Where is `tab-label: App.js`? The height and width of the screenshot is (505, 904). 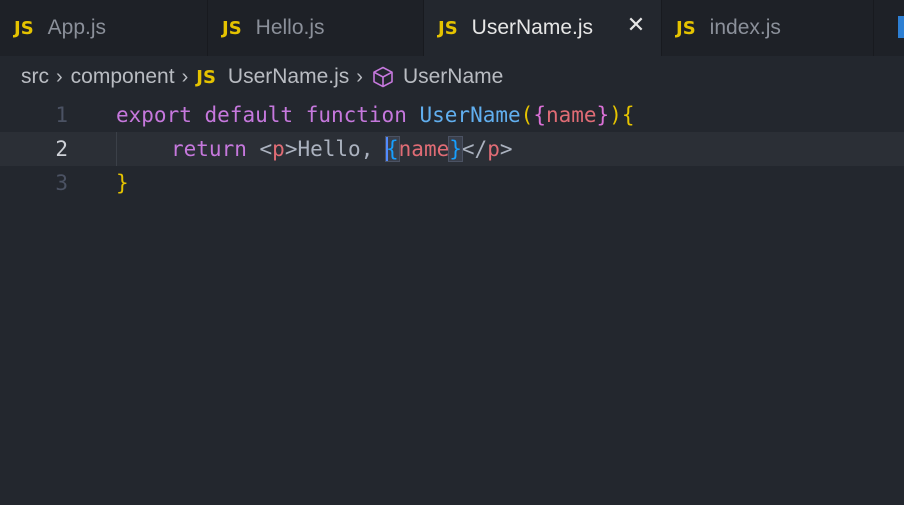 tab-label: App.js is located at coordinates (77, 27).